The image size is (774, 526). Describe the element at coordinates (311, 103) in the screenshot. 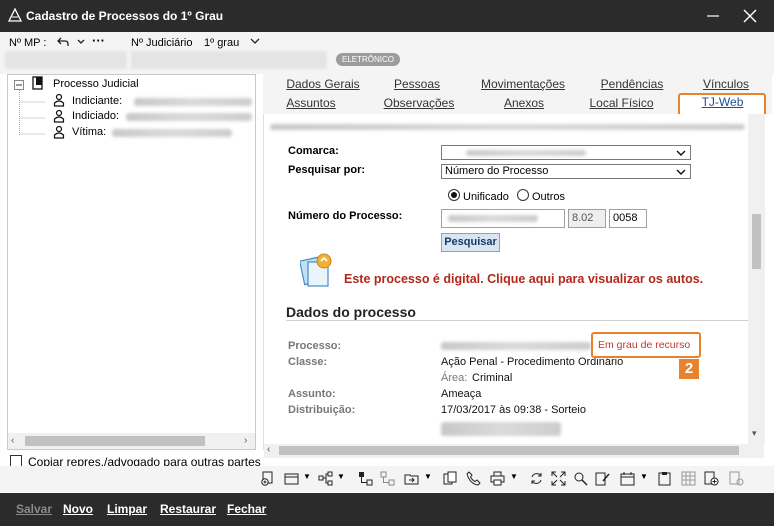

I see `tab-assuntos: Assuntos` at that location.